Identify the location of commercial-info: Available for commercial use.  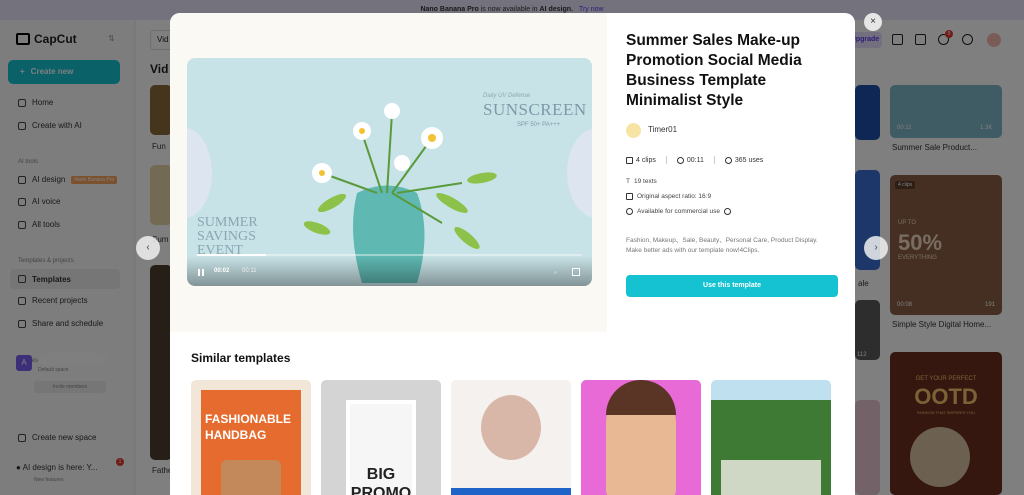
(678, 211).